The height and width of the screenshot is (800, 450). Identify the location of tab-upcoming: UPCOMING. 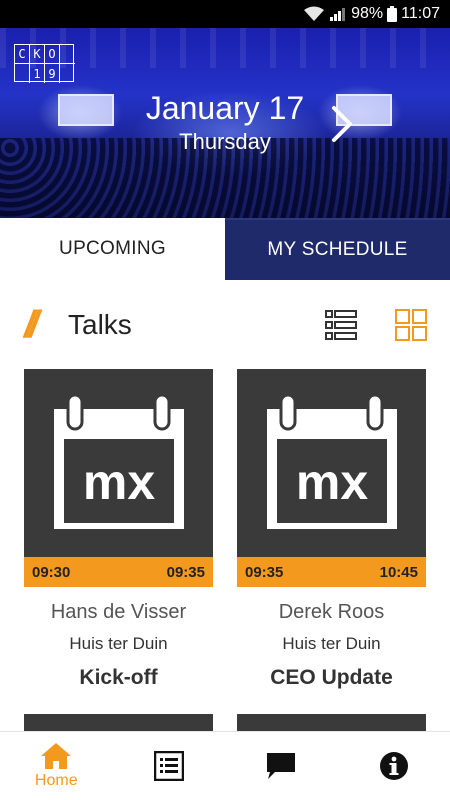
(112, 249).